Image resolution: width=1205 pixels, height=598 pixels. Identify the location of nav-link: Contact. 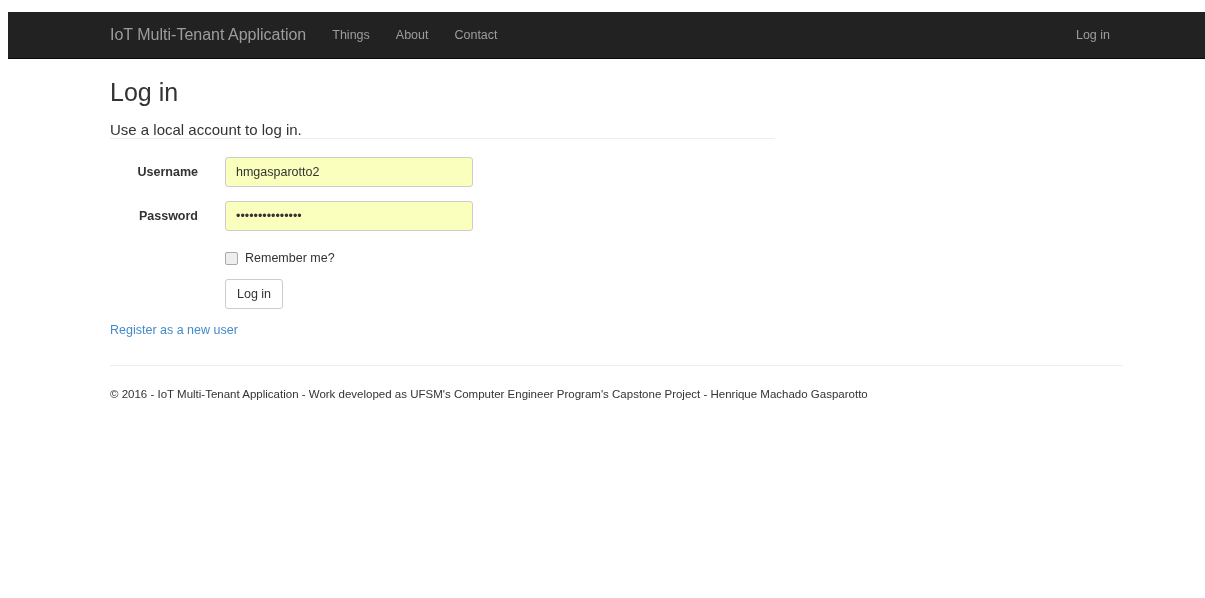
(476, 35).